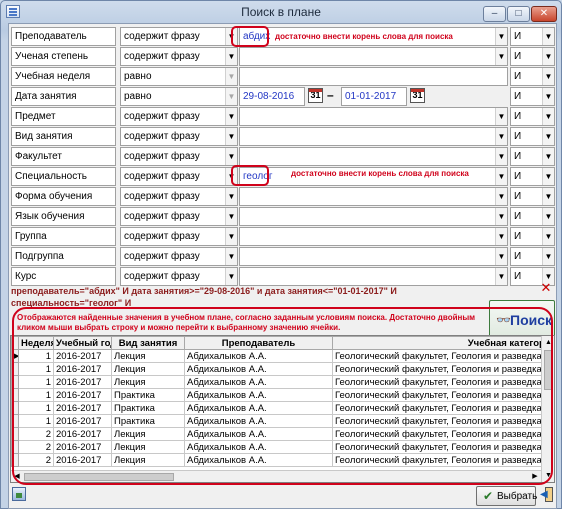 This screenshot has height=509, width=562. What do you see at coordinates (546, 288) in the screenshot?
I see `clear-query-icon: ✕` at bounding box center [546, 288].